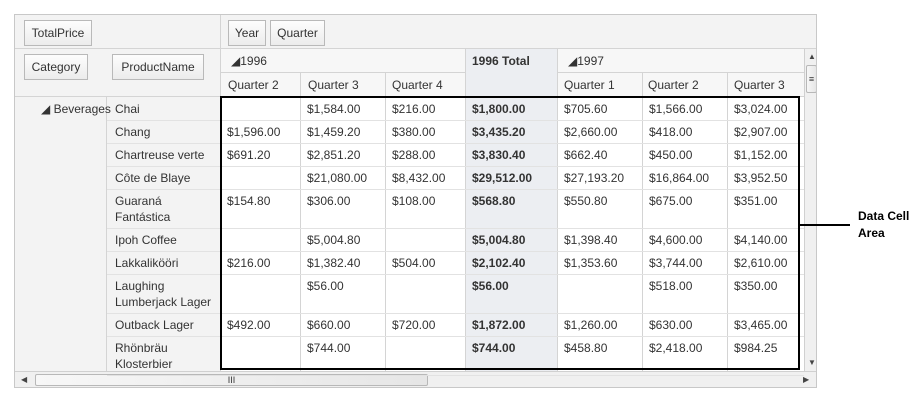  I want to click on data-cell: $4,600.00, so click(675, 240).